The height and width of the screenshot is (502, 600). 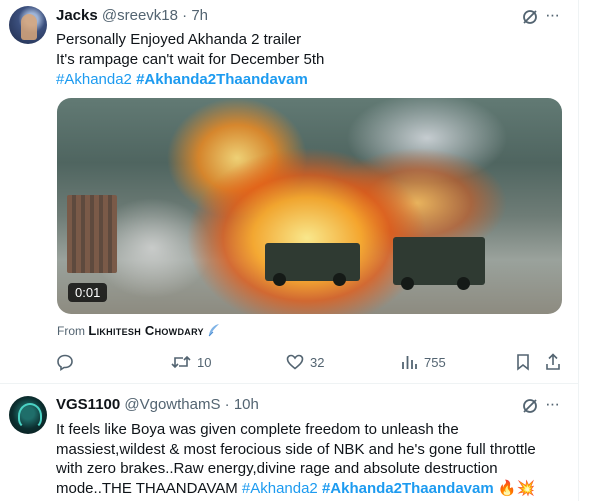 I want to click on timestamp: 7h, so click(x=199, y=15).